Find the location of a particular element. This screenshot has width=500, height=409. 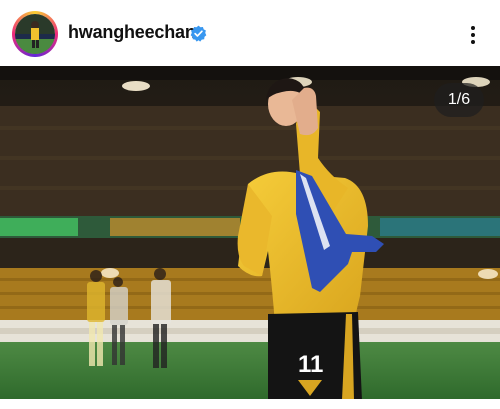

more-options-icon is located at coordinates (473, 35).